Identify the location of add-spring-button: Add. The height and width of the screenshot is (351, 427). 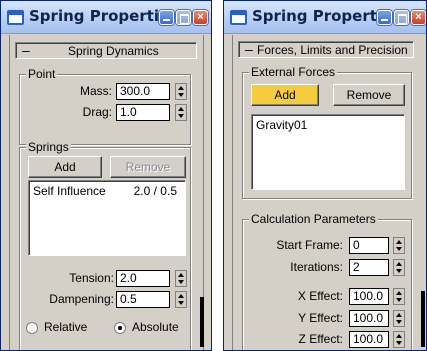
(65, 167).